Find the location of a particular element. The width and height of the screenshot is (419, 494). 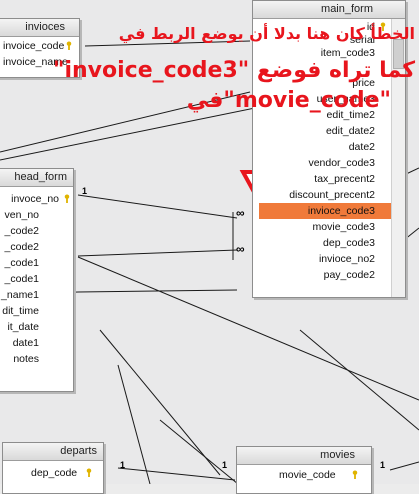

table-movies: movies movie_code is located at coordinates (304, 470).